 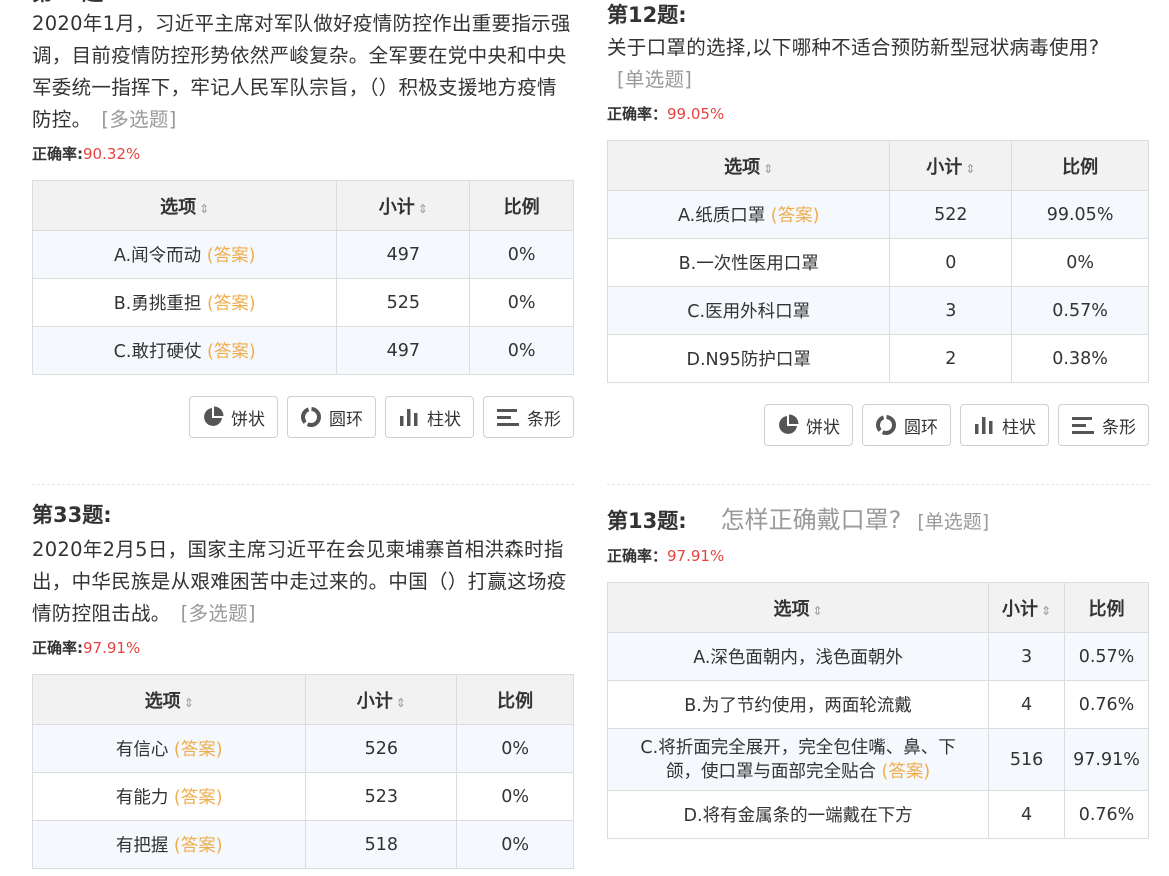 I want to click on table-row: 有能力 (答案) 523 0%, so click(x=303, y=796).